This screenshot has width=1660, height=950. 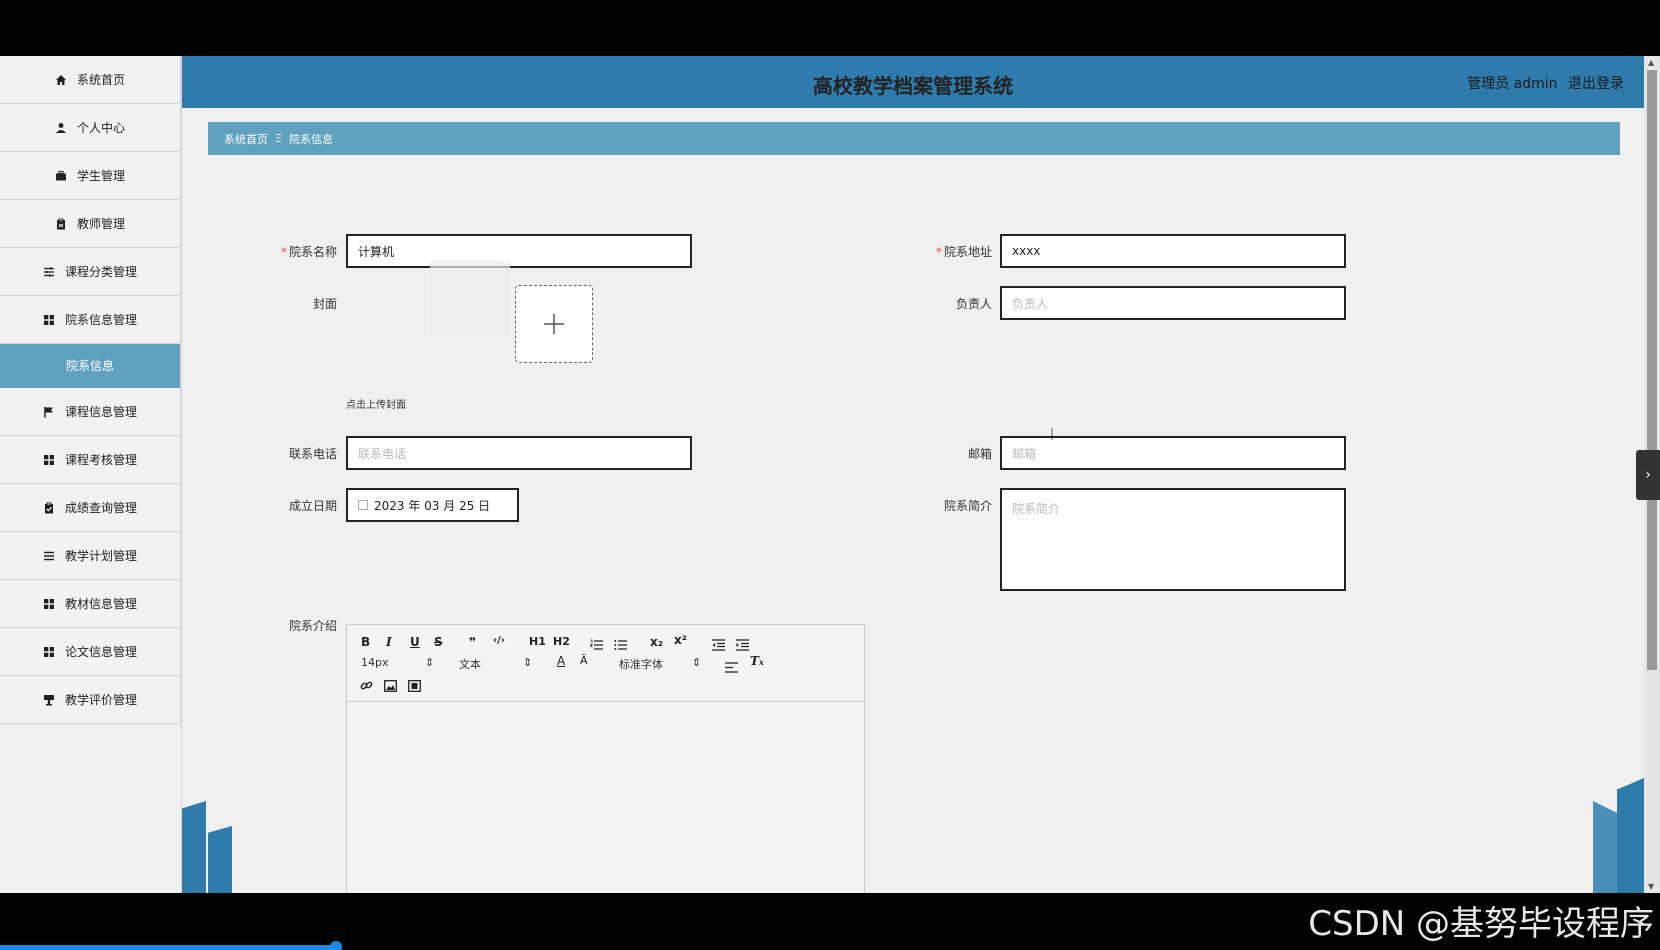 What do you see at coordinates (519, 251) in the screenshot?
I see `name-input: 计算机` at bounding box center [519, 251].